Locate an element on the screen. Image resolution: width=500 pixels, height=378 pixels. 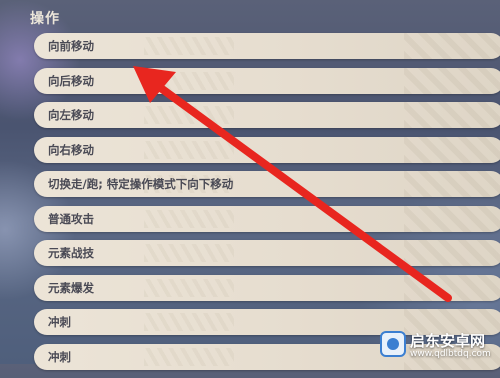
watermark-logo-icon is located at coordinates (393, 344).